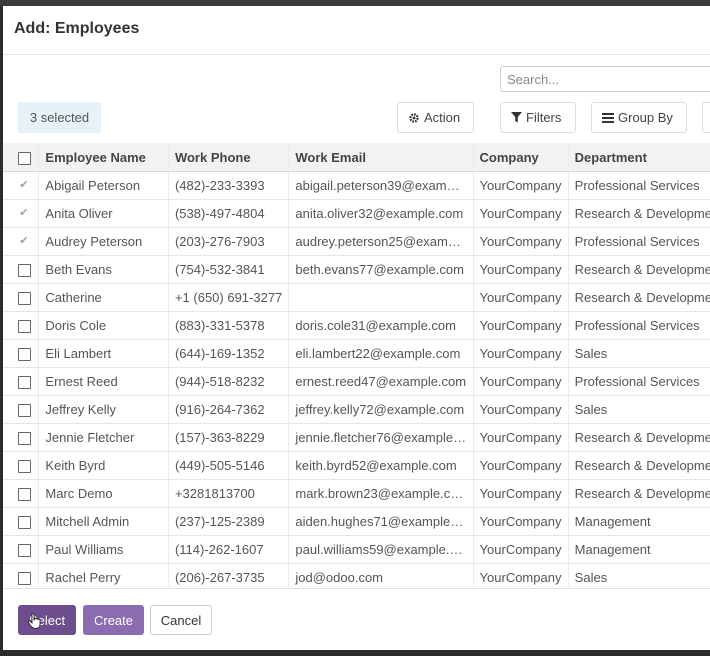 This screenshot has width=710, height=656. What do you see at coordinates (103, 213) in the screenshot?
I see `employee-name-cell: Anita Oliver` at bounding box center [103, 213].